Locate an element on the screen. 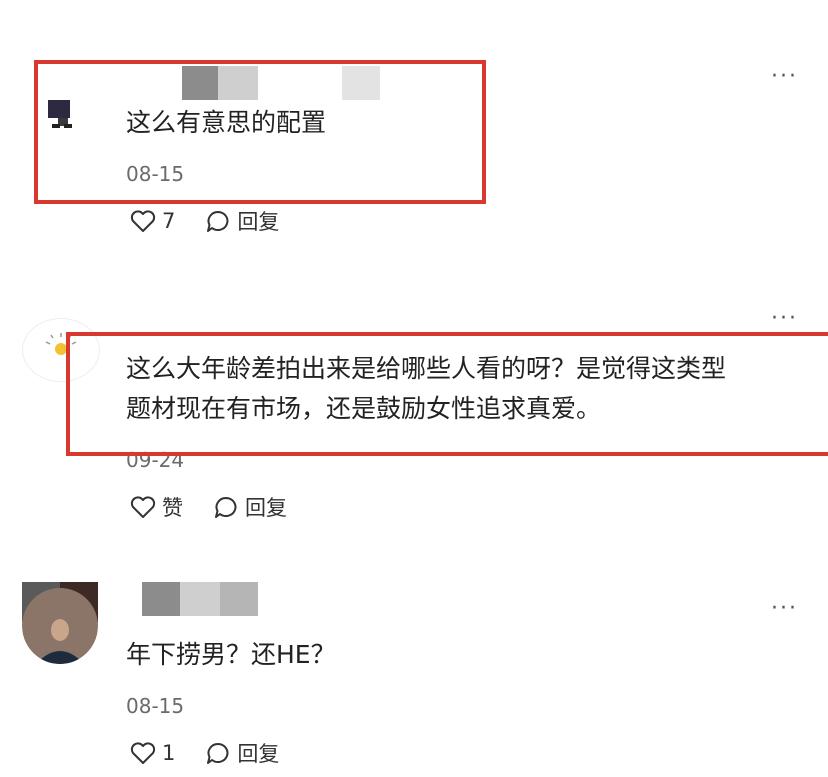 This screenshot has height=777, width=828. avatar is located at coordinates (60, 623).